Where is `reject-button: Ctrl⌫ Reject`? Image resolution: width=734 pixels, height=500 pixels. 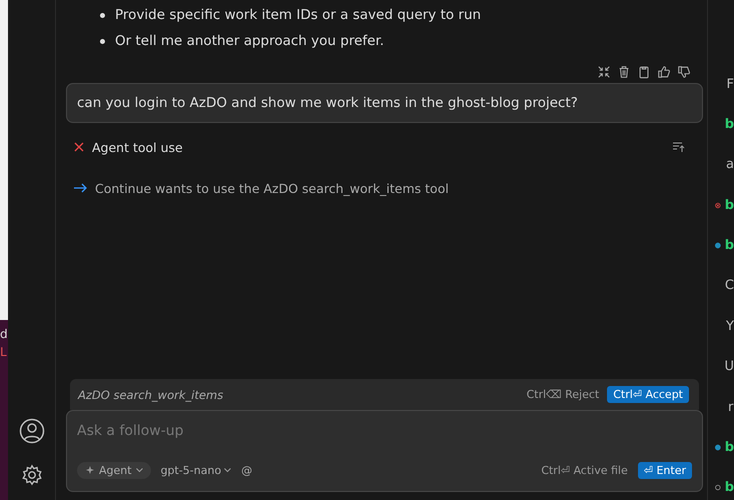 reject-button: Ctrl⌫ Reject is located at coordinates (563, 394).